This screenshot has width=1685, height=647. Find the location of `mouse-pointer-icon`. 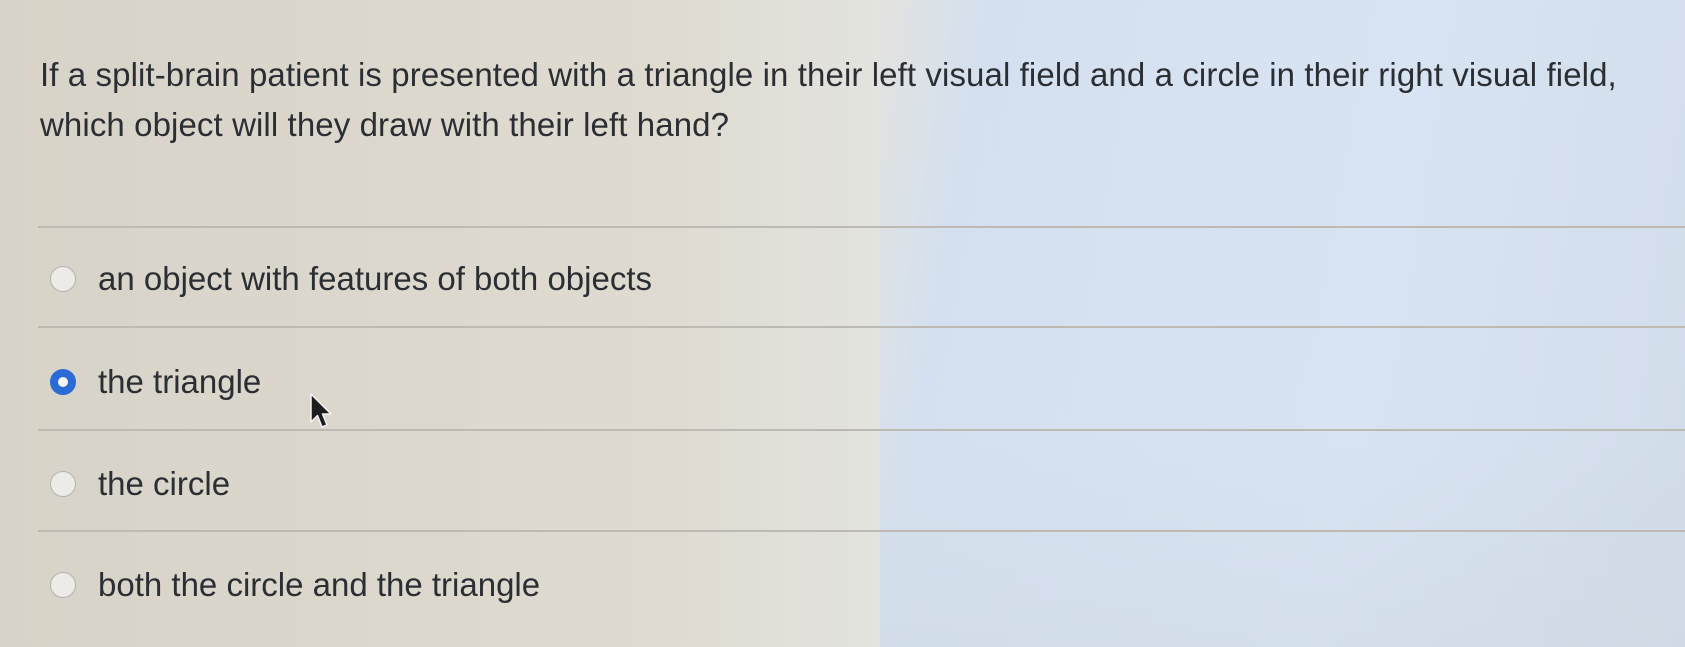

mouse-pointer-icon is located at coordinates (321, 410).